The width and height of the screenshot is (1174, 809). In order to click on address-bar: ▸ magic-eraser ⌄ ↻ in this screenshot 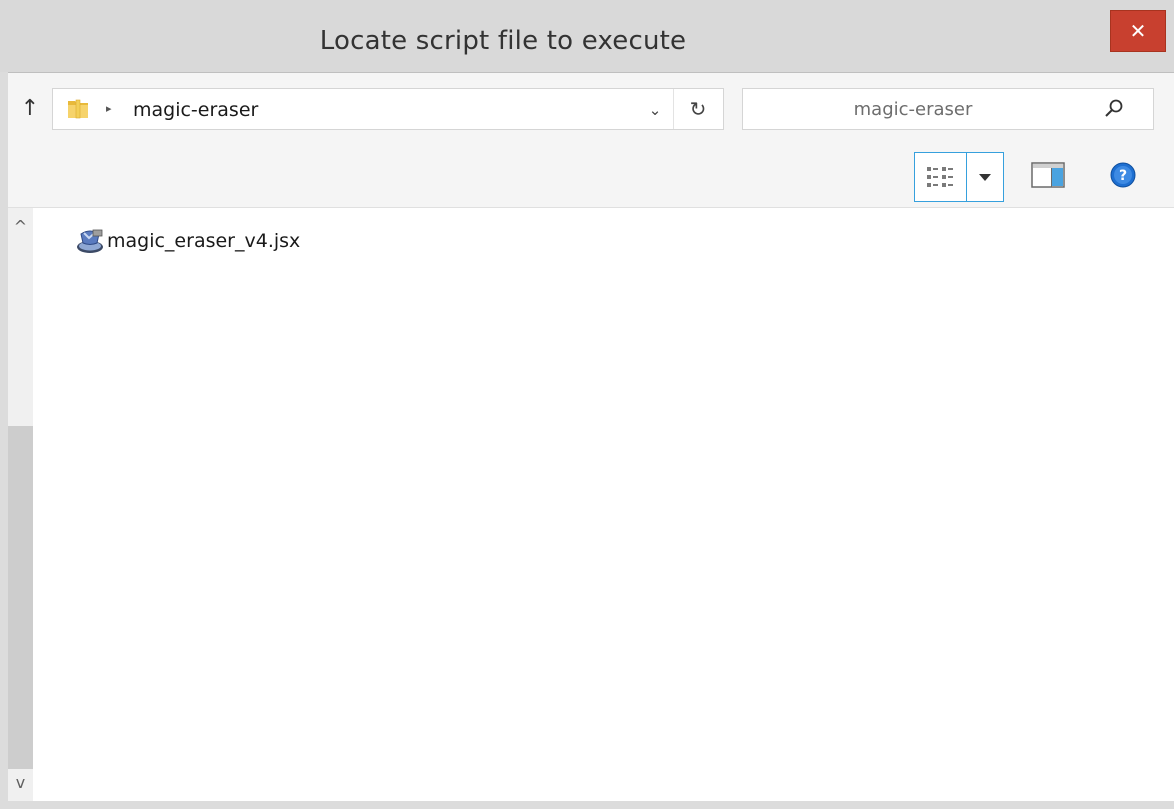, I will do `click(388, 109)`.